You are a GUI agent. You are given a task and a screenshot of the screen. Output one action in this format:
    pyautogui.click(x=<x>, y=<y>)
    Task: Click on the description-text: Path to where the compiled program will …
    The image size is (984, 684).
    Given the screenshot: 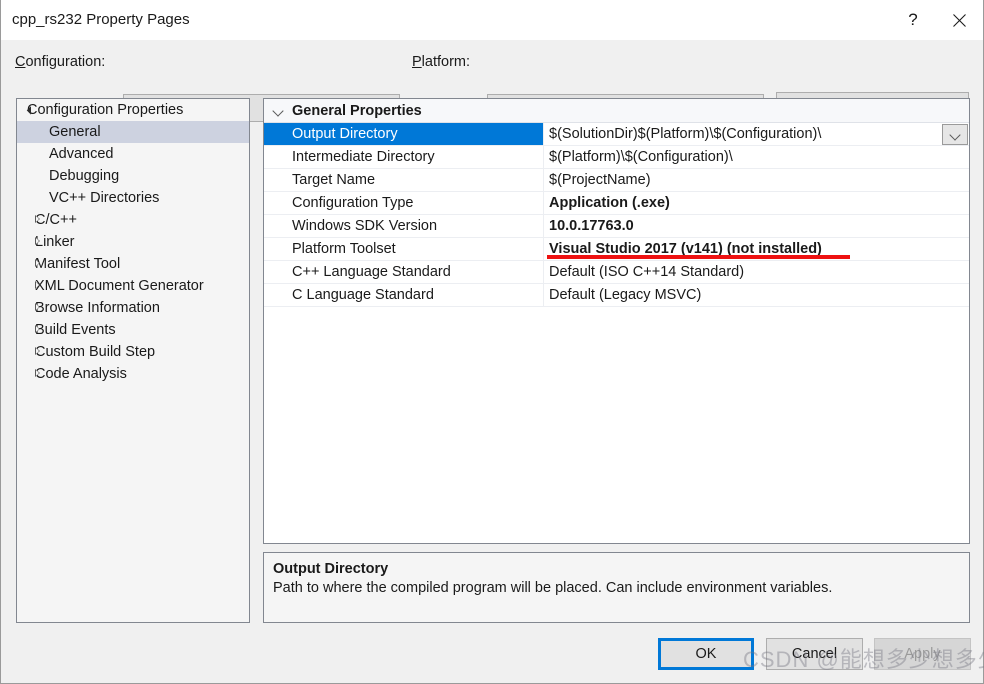 What is the action you would take?
    pyautogui.click(x=553, y=588)
    